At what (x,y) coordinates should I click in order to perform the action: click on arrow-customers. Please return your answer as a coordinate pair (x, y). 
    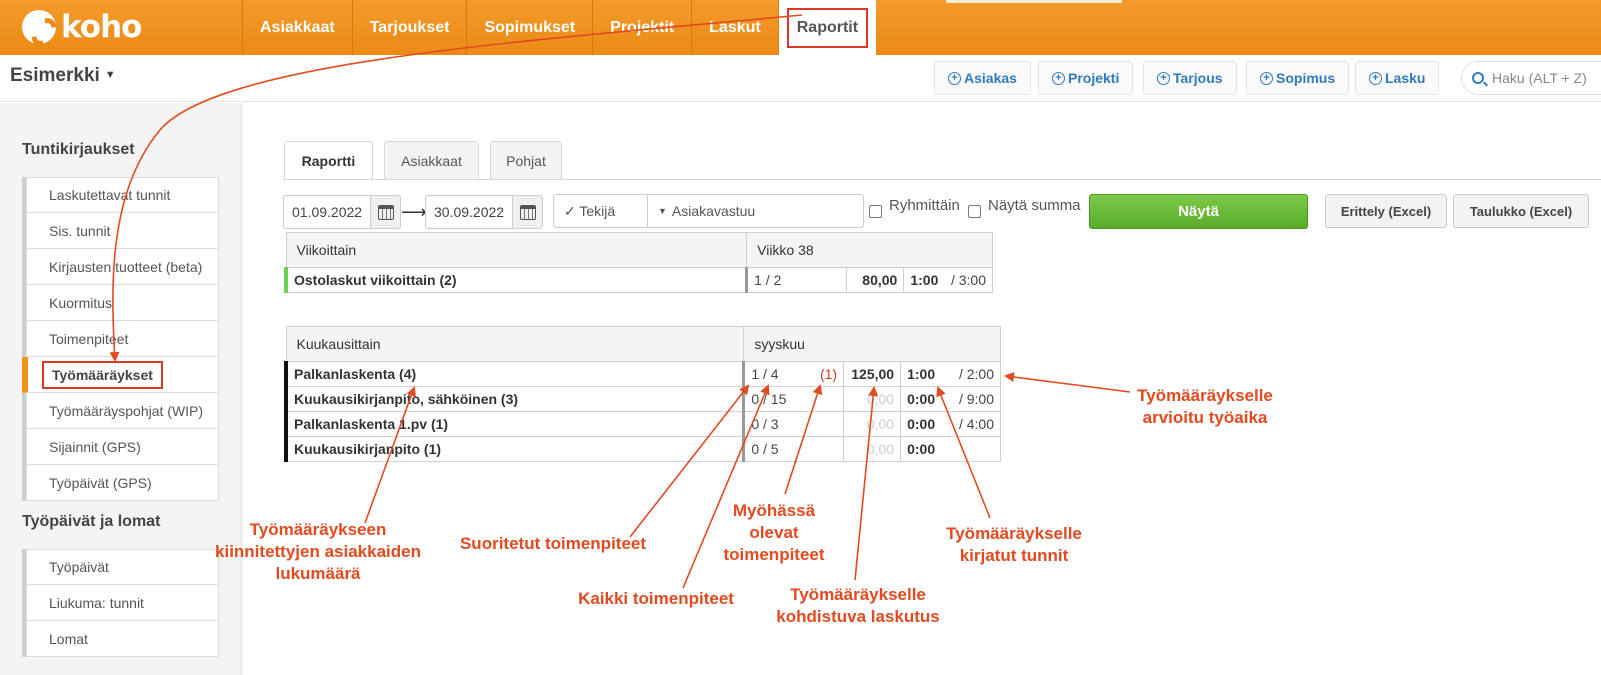
    Looking at the image, I should click on (390, 455).